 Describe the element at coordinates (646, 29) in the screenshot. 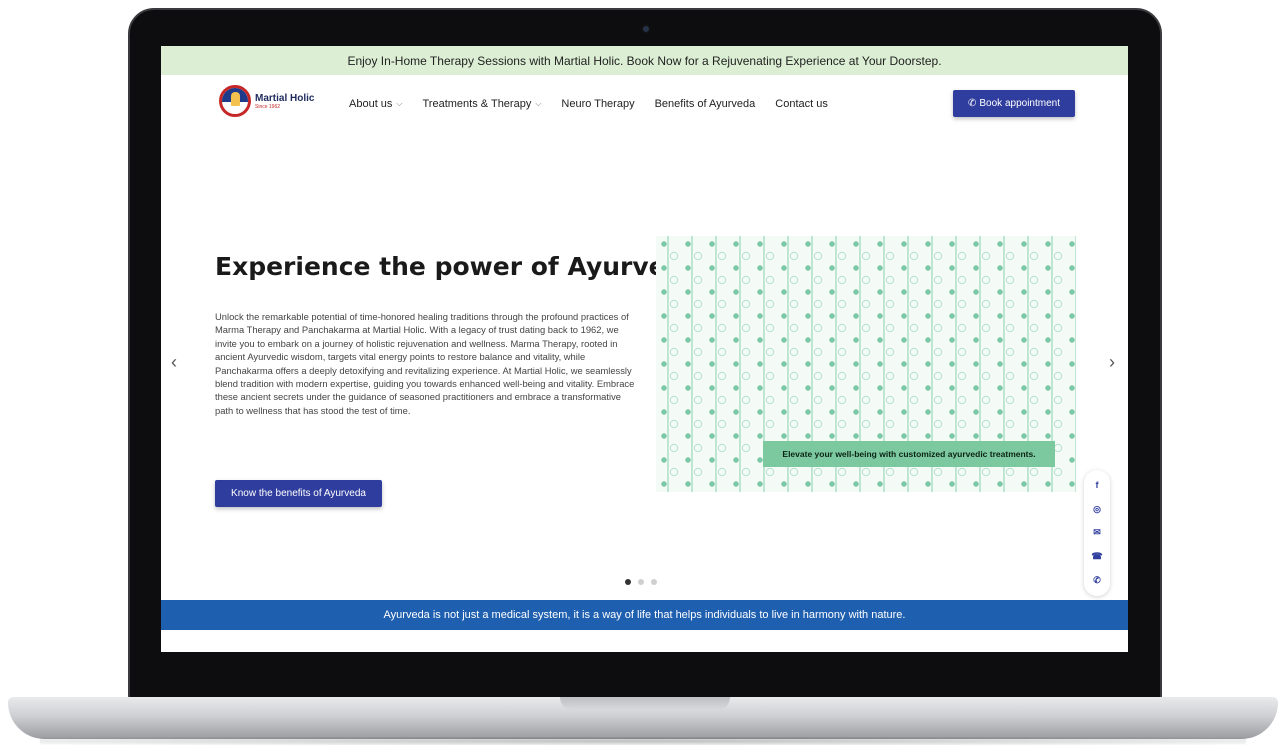

I see `webcam` at that location.